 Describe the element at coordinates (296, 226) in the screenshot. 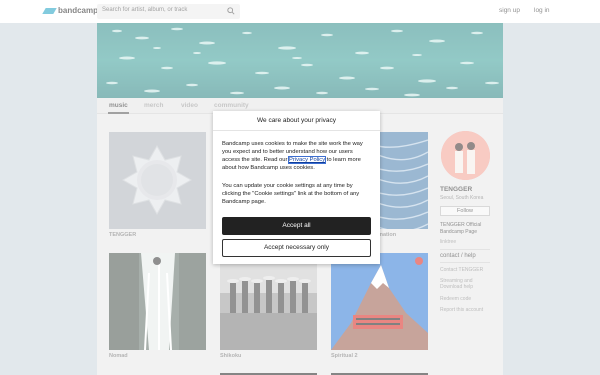

I see `accept-all-button: Accept all` at that location.